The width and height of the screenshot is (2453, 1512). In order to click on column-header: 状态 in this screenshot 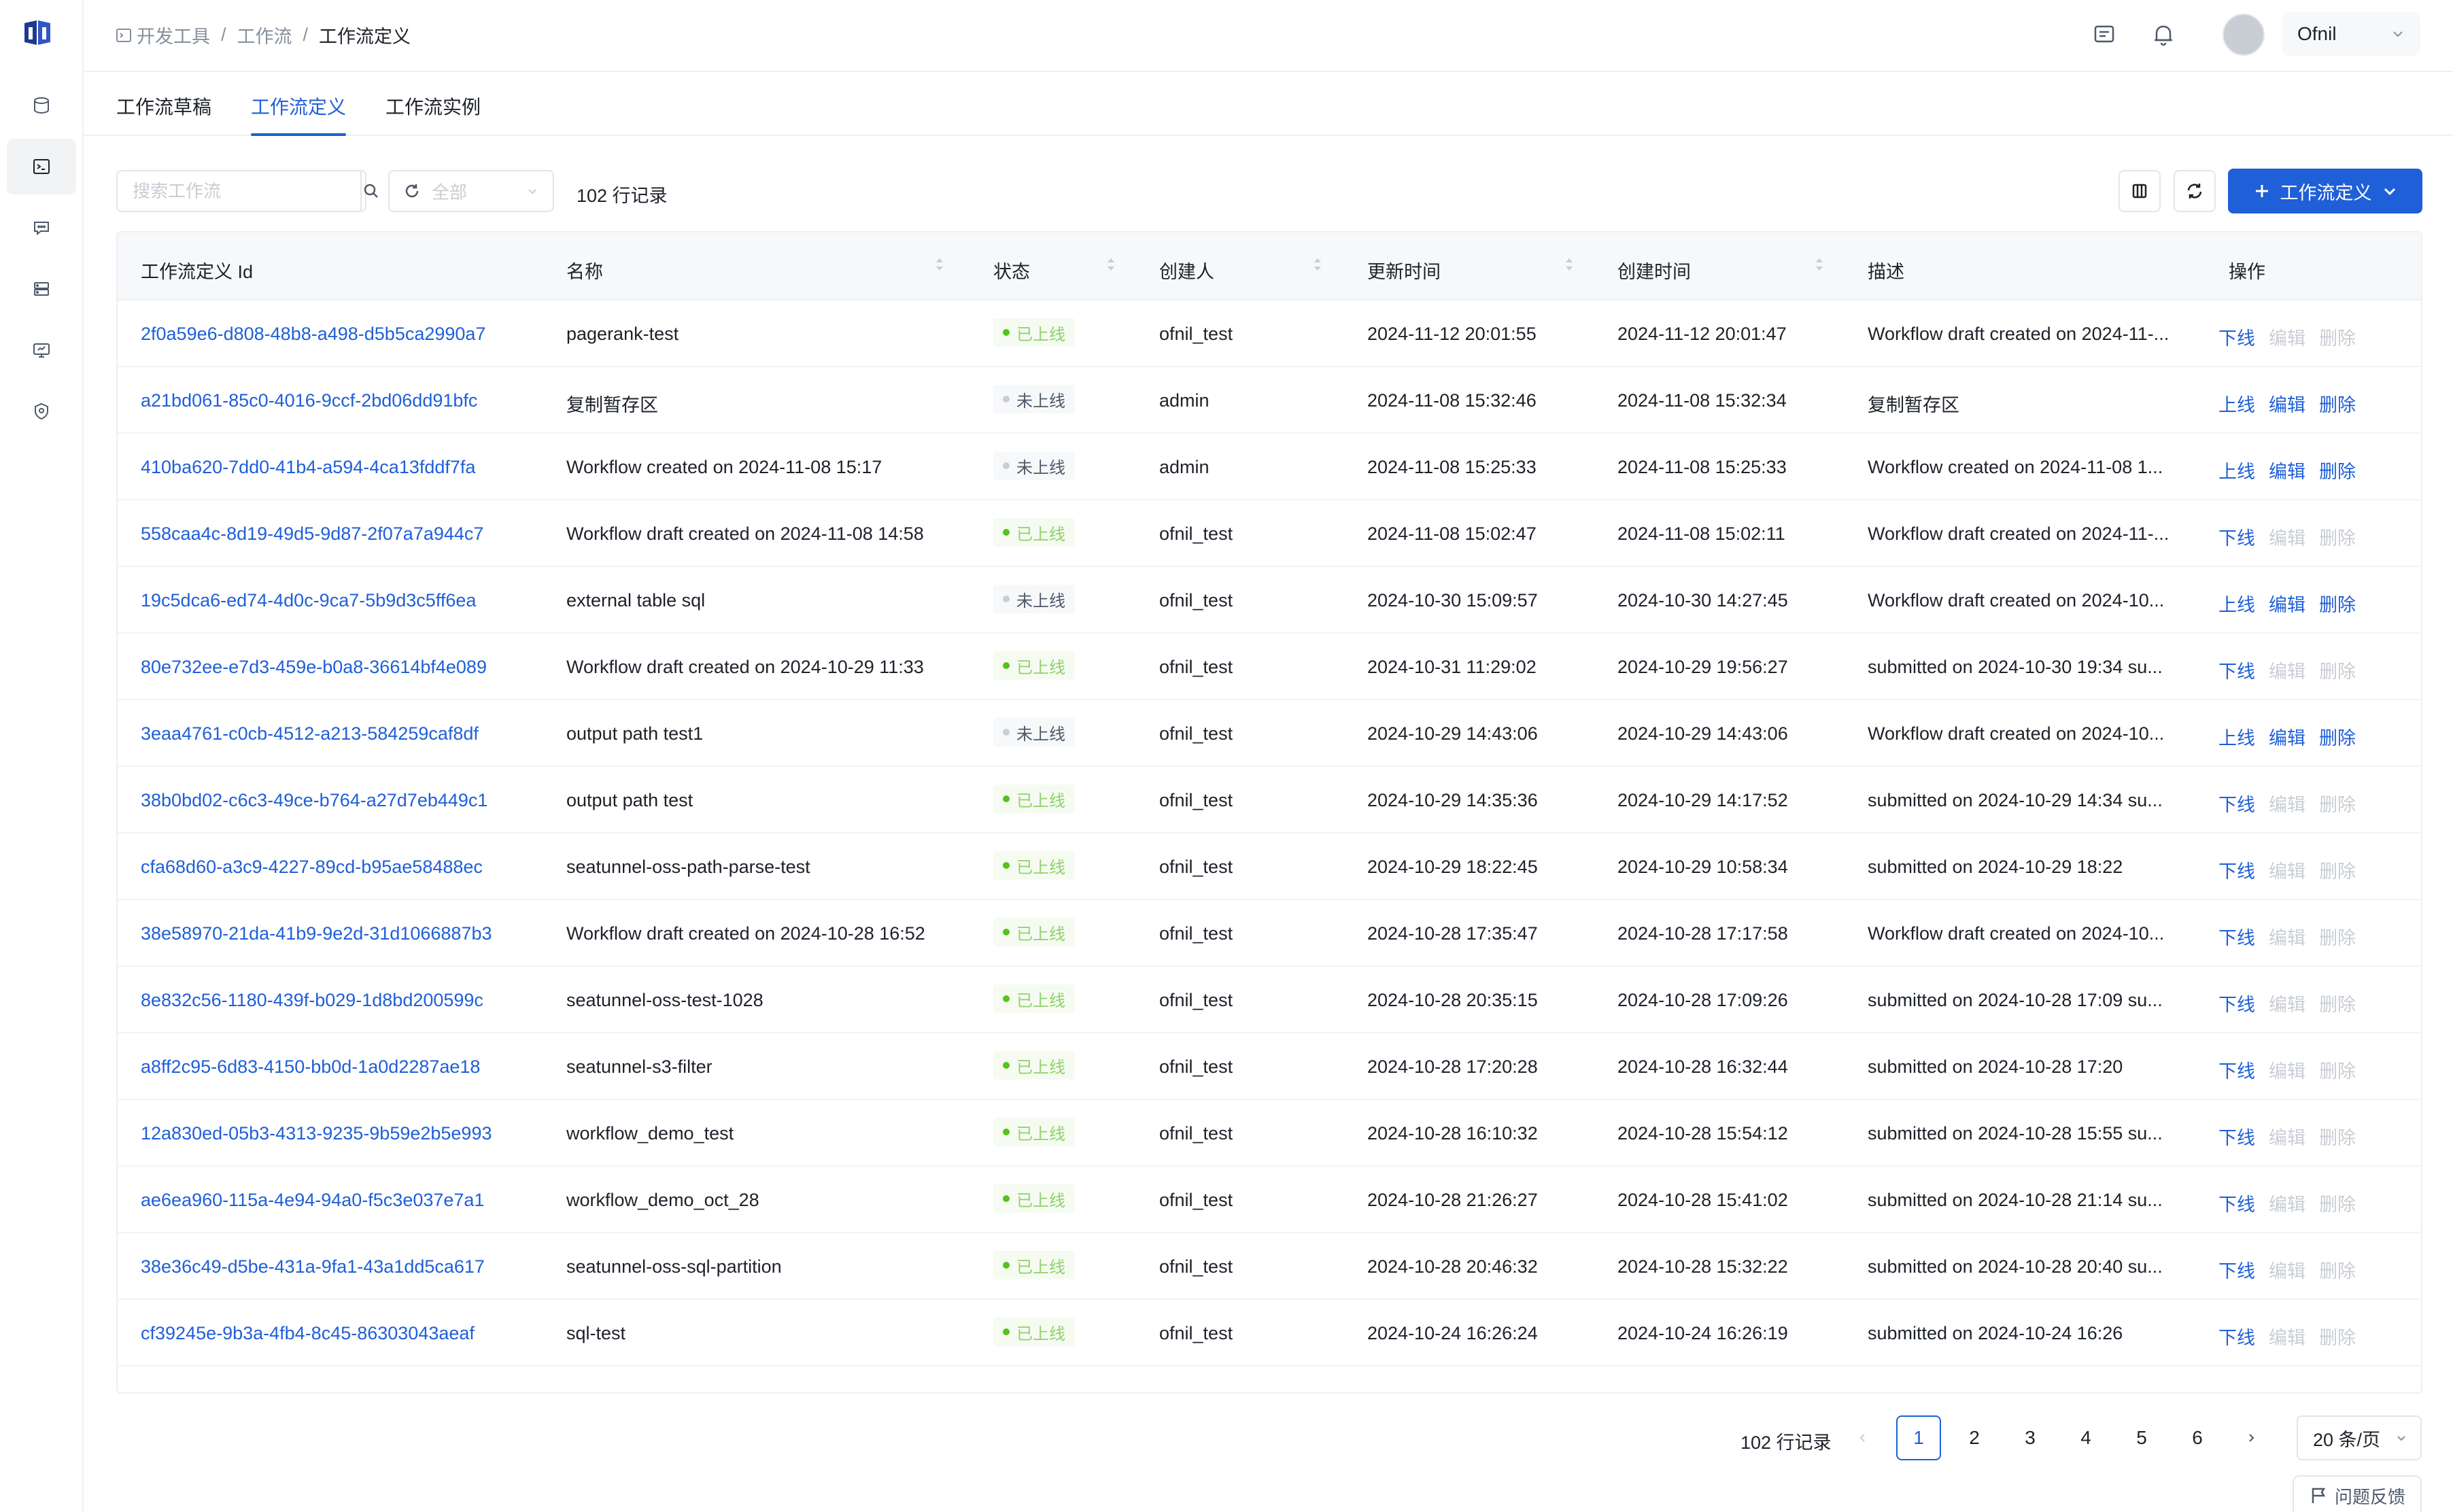, I will do `click(1012, 270)`.